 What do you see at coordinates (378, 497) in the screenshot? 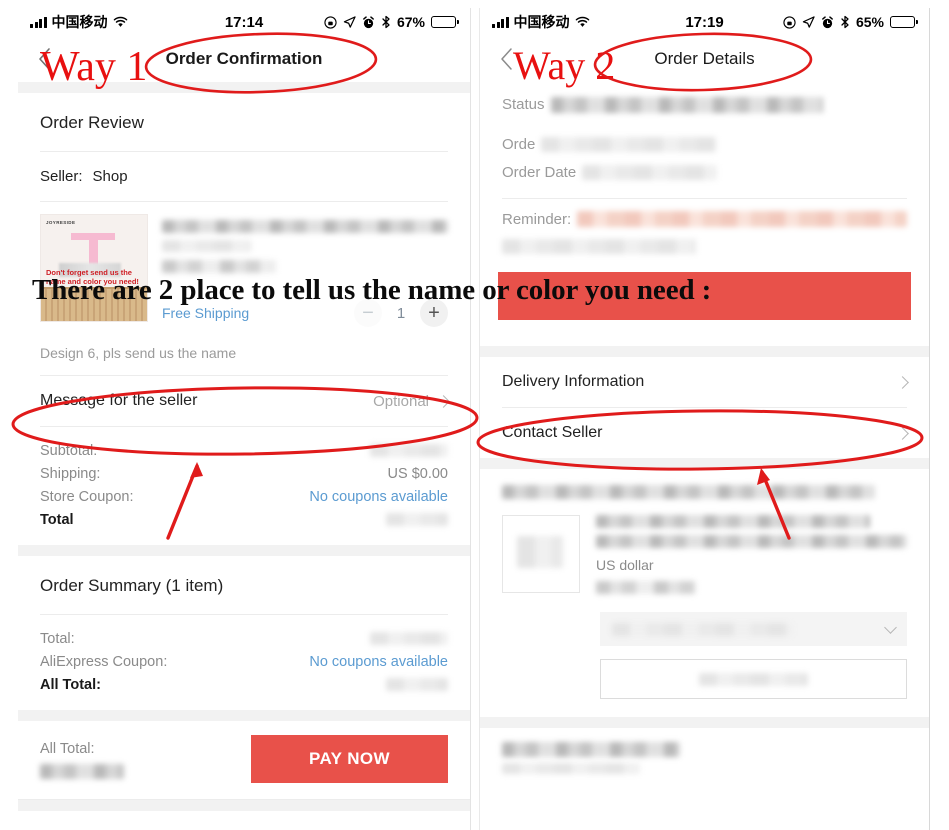
I see `store-coupon-link: No coupons available` at bounding box center [378, 497].